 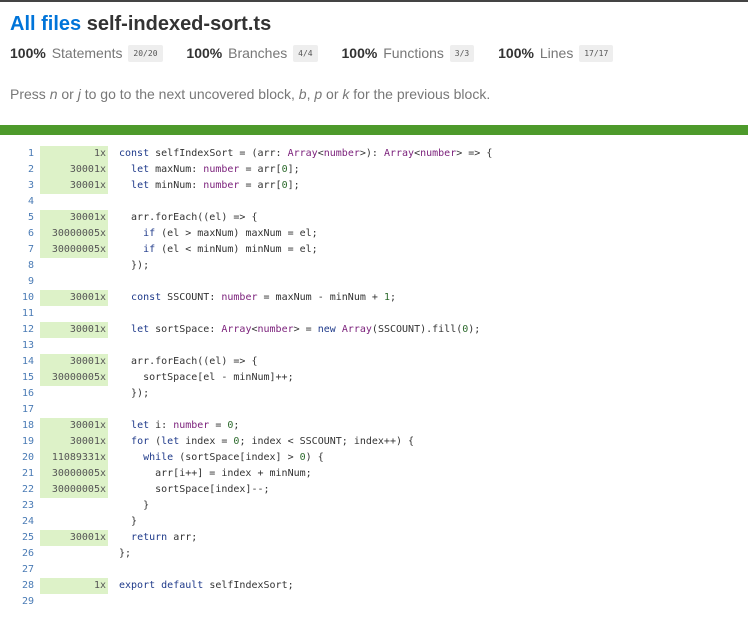 What do you see at coordinates (28, 53) in the screenshot?
I see `statements-pct: 100%` at bounding box center [28, 53].